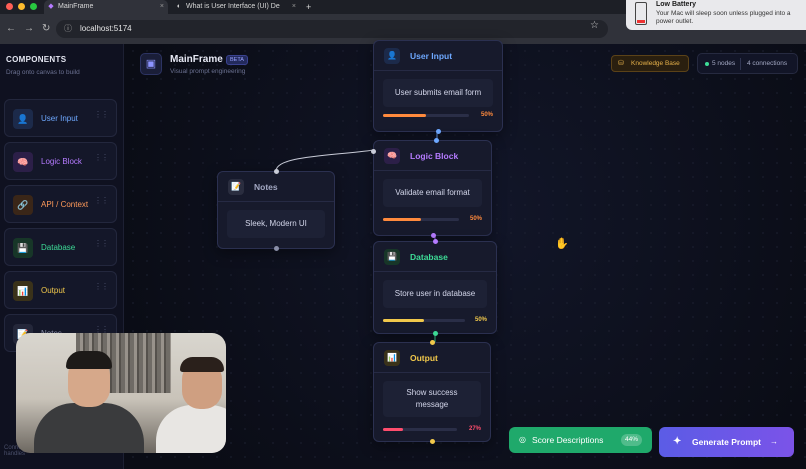  I want to click on note-icon: 📝, so click(236, 187).